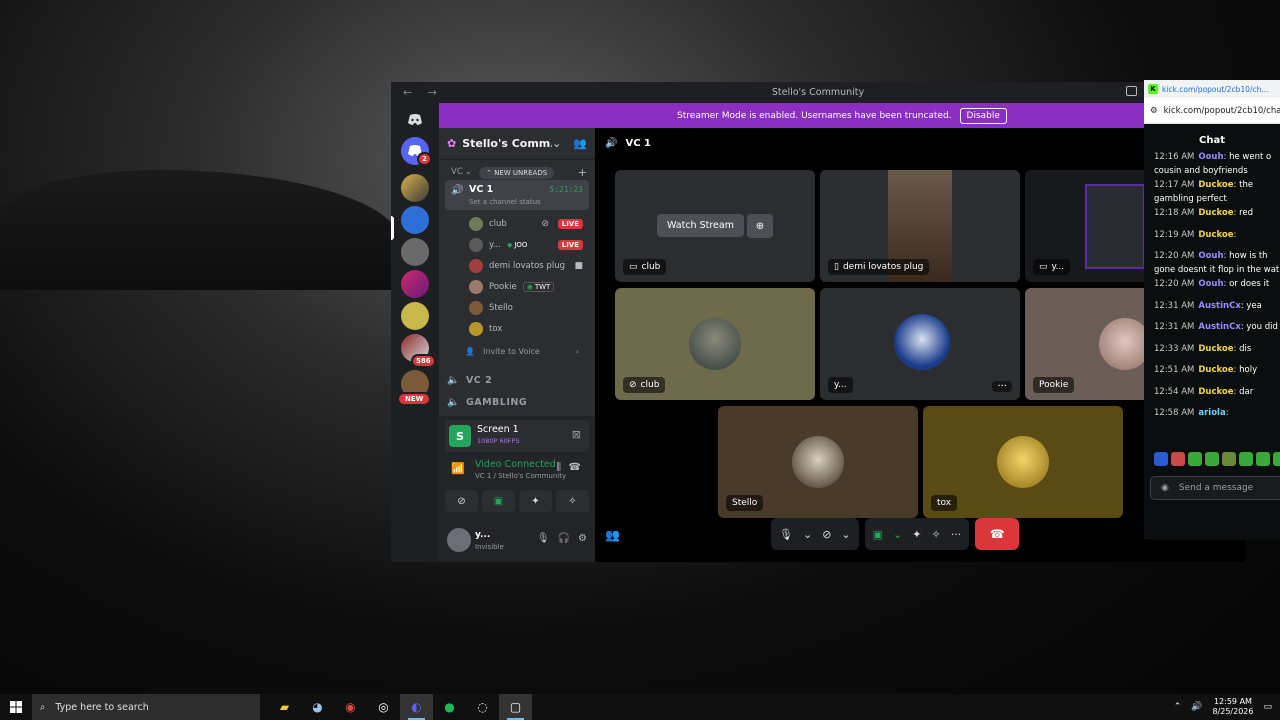  Describe the element at coordinates (515, 707) in the screenshot. I see `app-window-icon: ▢` at that location.